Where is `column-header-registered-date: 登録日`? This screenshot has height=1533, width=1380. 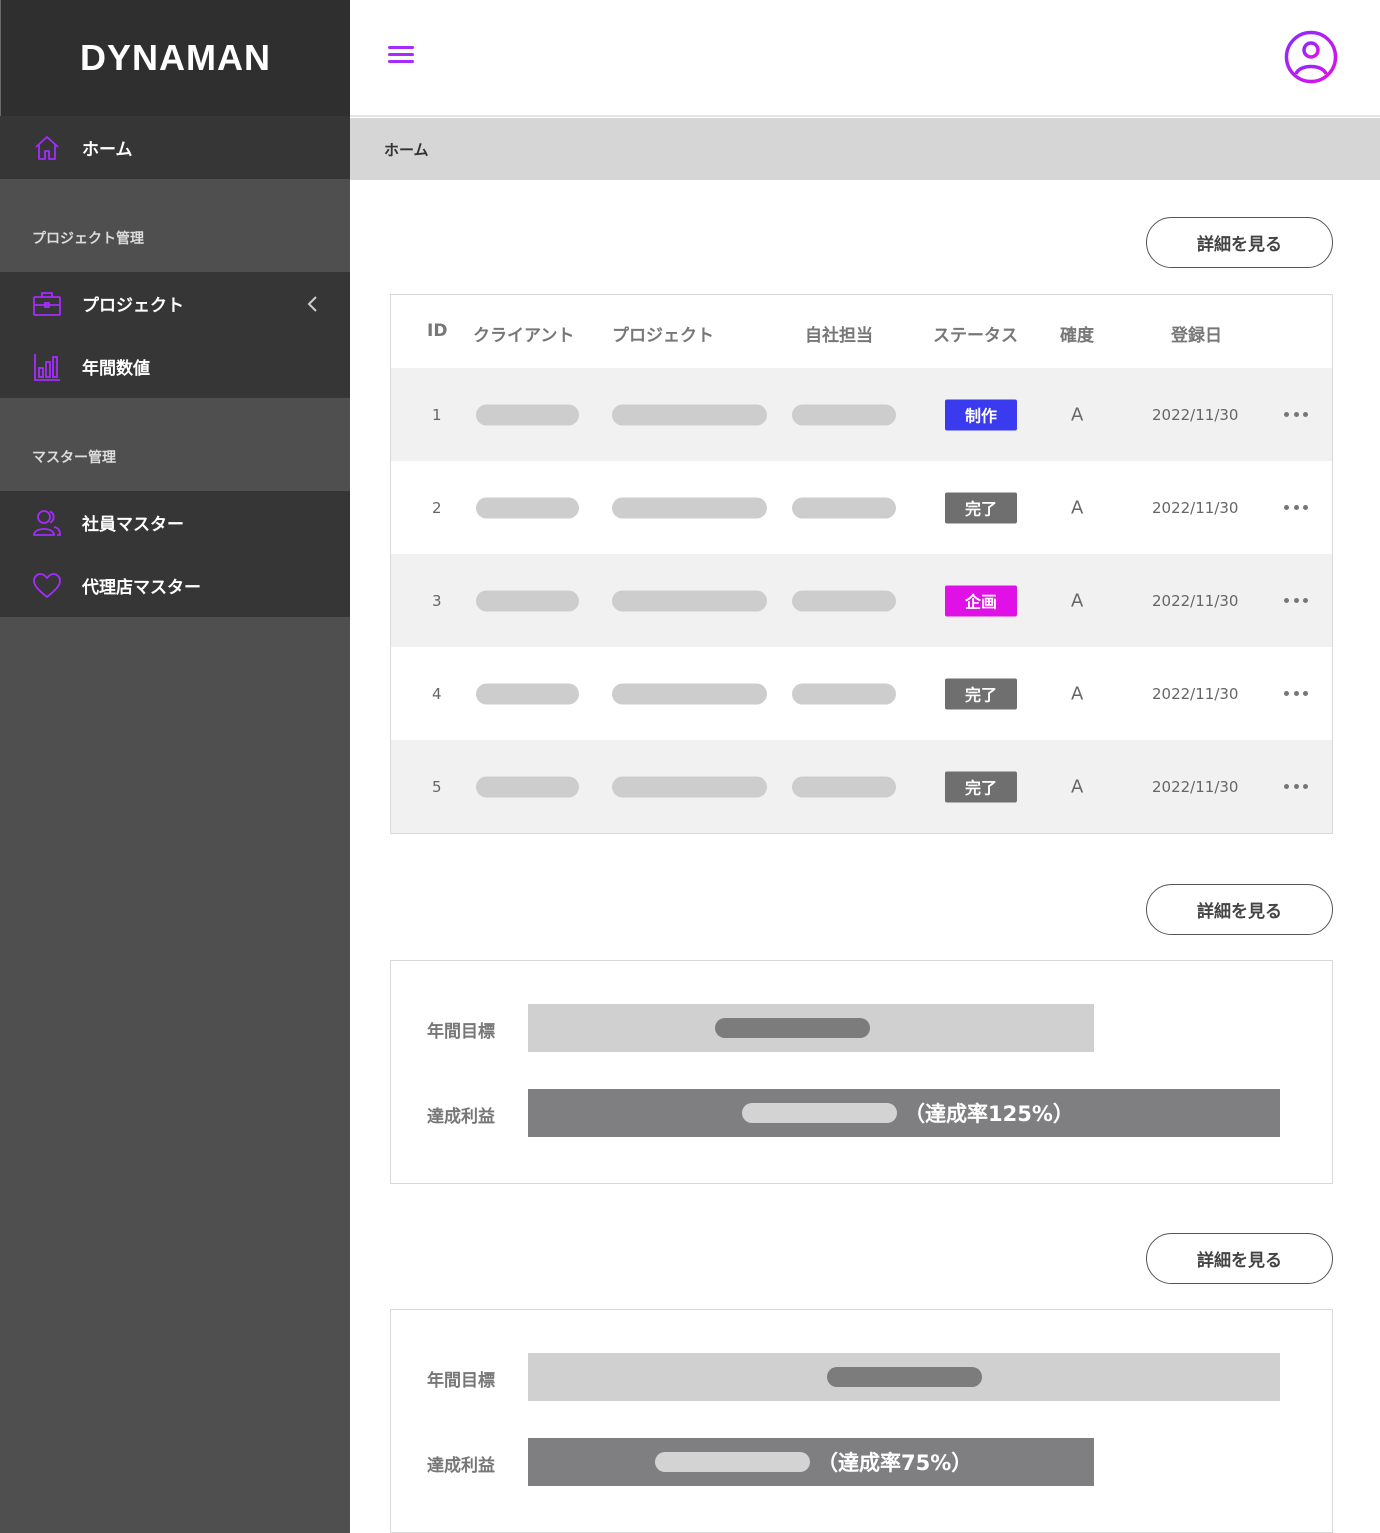
column-header-registered-date: 登録日 is located at coordinates (1196, 333).